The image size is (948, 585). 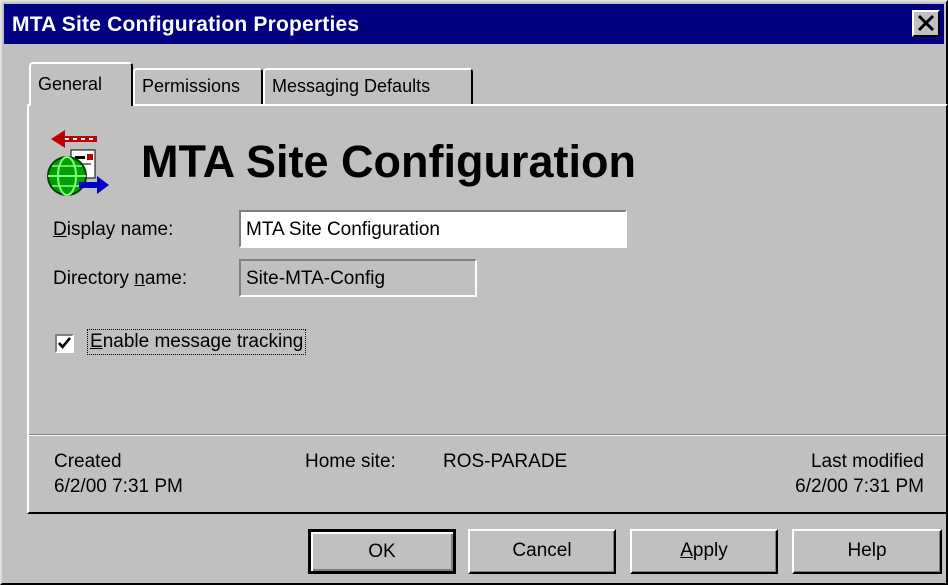 What do you see at coordinates (120, 278) in the screenshot?
I see `directory-name-label: Directory name:` at bounding box center [120, 278].